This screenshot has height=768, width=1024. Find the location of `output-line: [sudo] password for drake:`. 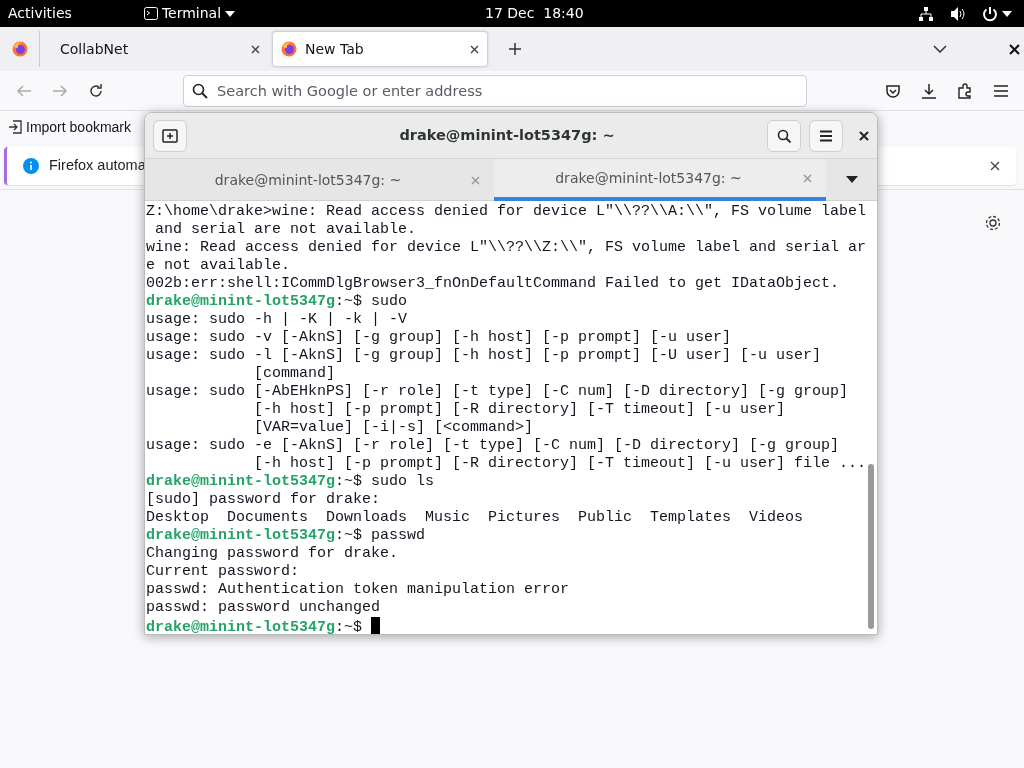

output-line: [sudo] password for drake: is located at coordinates (264, 500).